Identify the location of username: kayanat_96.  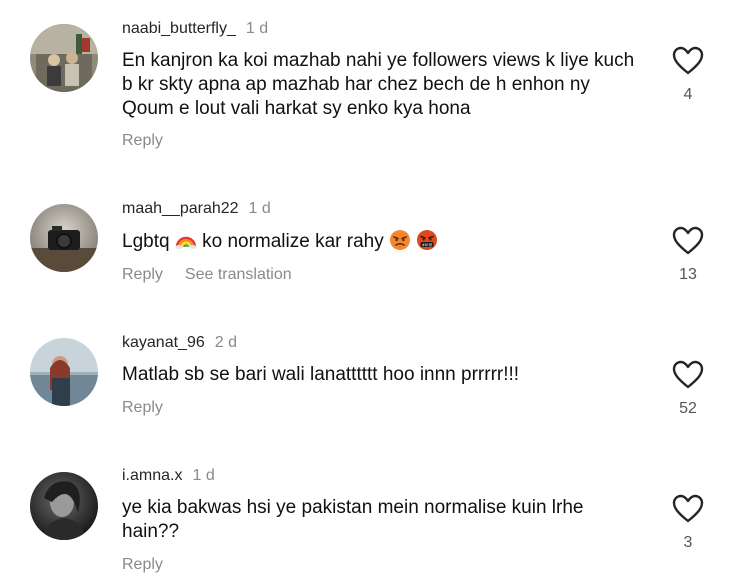
(163, 342).